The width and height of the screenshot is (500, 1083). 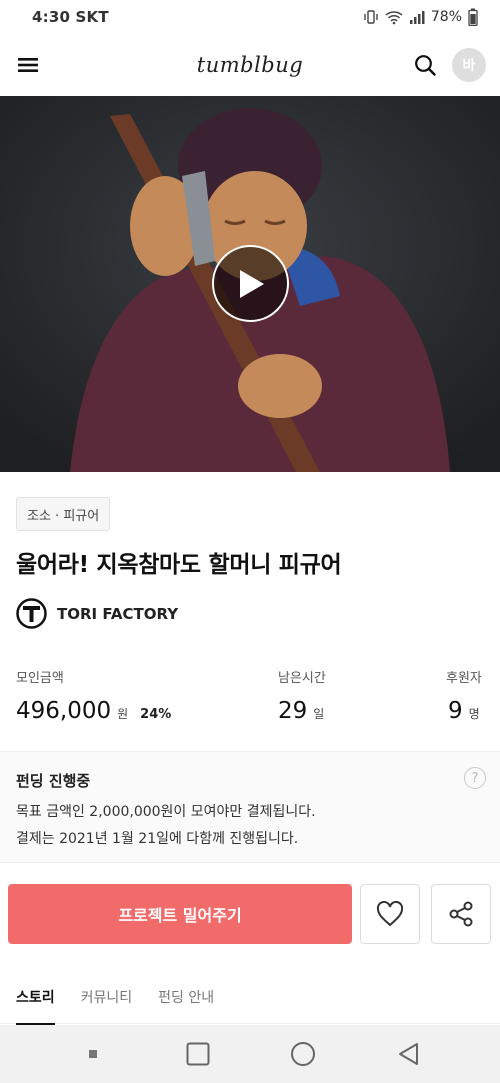 I want to click on back-icon, so click(x=408, y=1054).